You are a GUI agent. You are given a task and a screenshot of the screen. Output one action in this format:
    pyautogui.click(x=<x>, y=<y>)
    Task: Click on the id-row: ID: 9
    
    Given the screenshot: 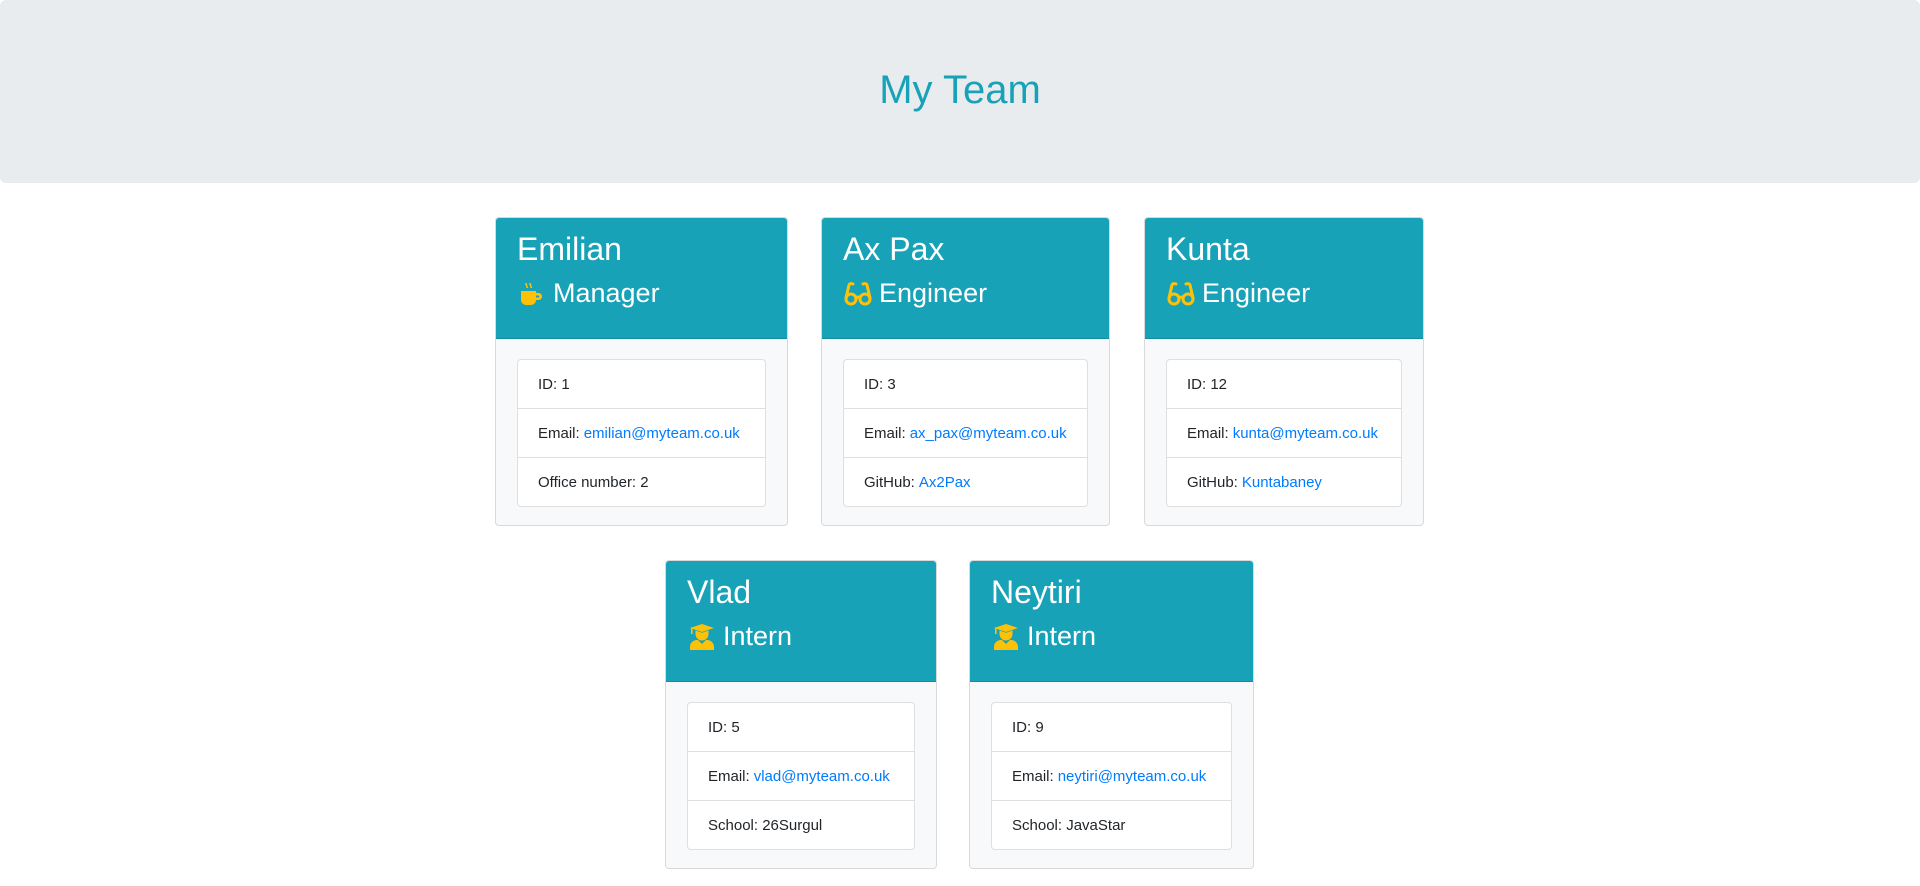 What is the action you would take?
    pyautogui.click(x=1111, y=727)
    